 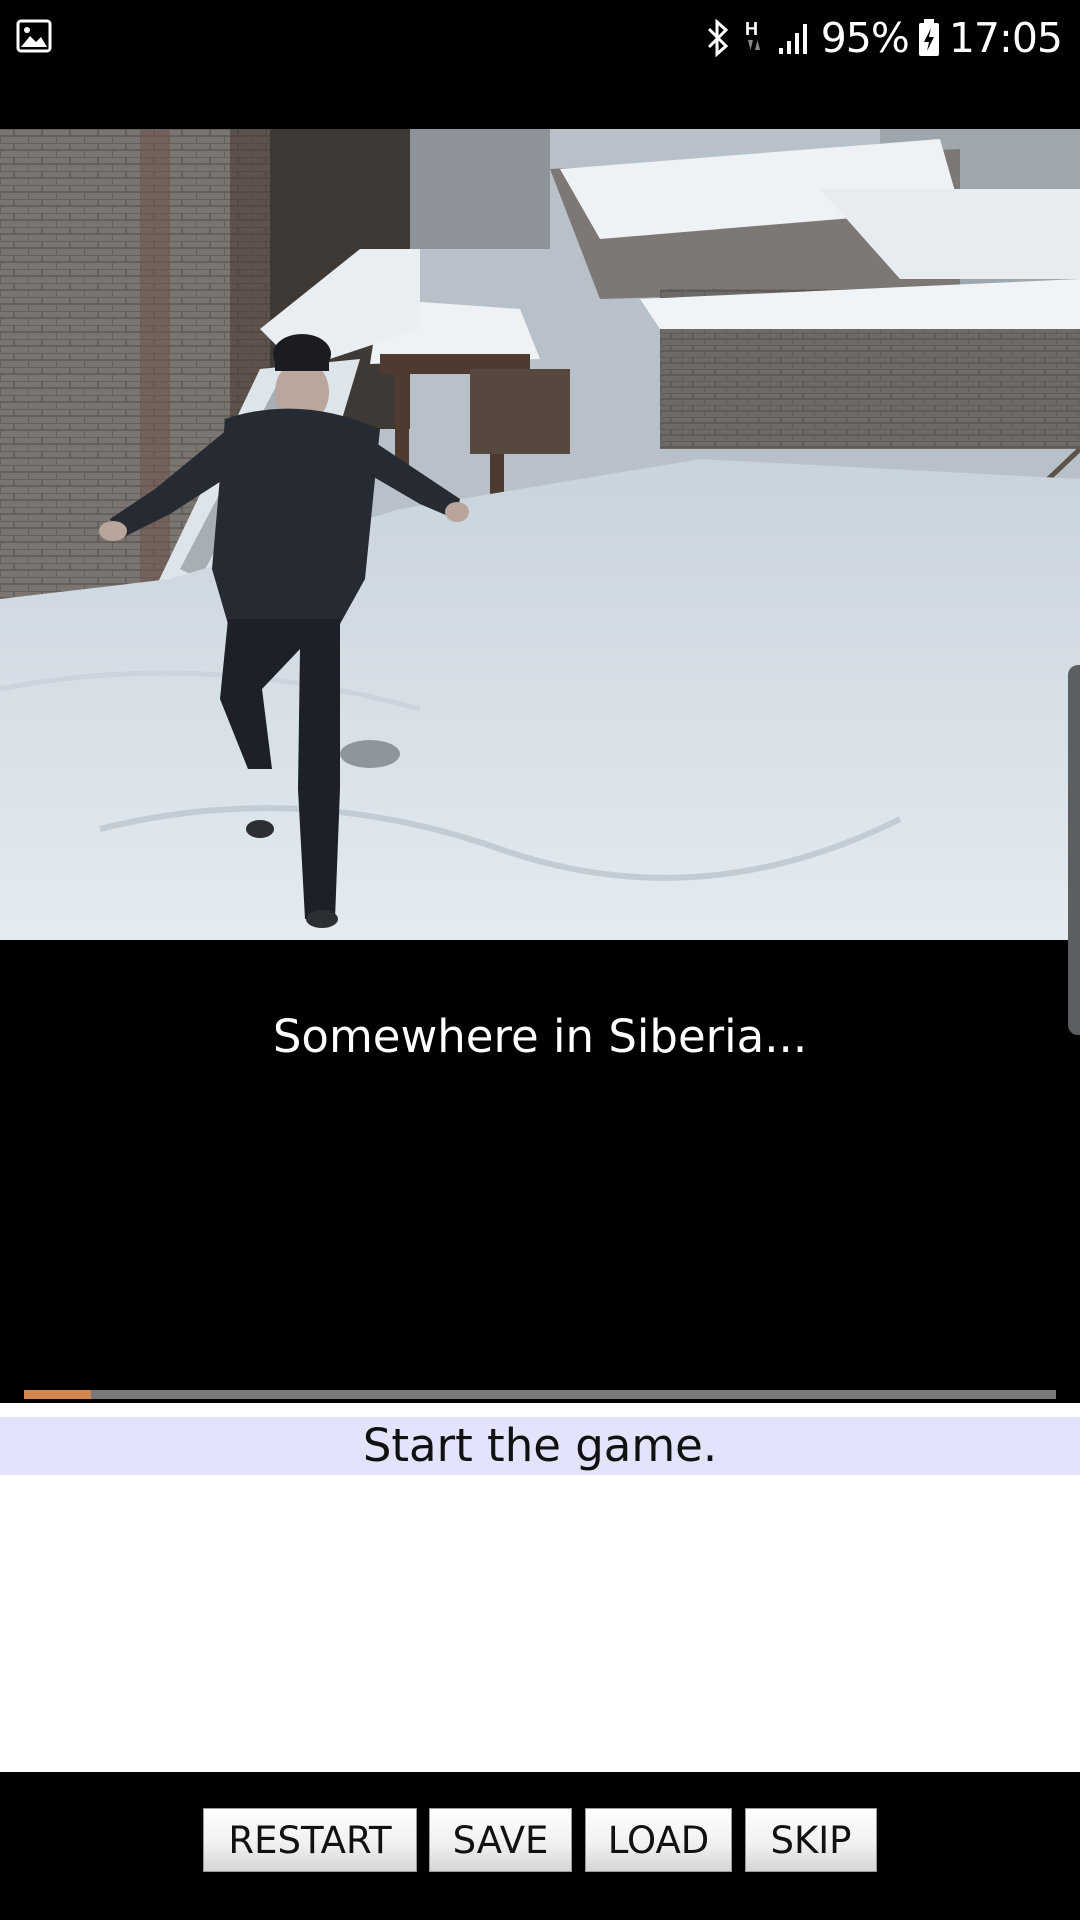 What do you see at coordinates (1005, 38) in the screenshot?
I see `clock: 17:05` at bounding box center [1005, 38].